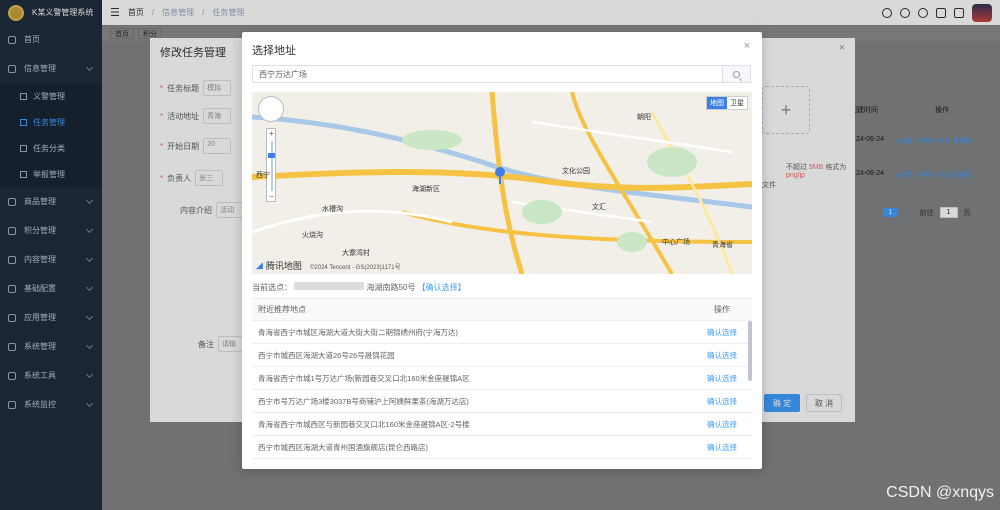 This screenshot has height=510, width=1000. I want to click on selected-confirm-link: 【确认选择】, so click(442, 287).